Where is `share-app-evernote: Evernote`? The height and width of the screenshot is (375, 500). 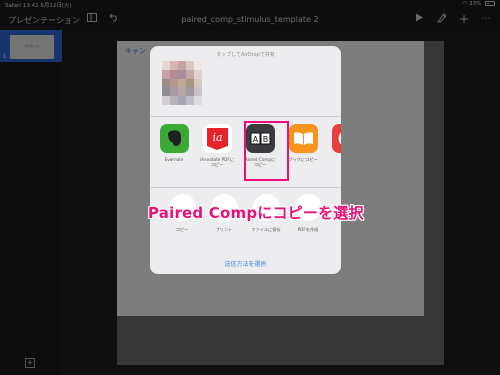
share-app-evernote: Evernote is located at coordinates (174, 143).